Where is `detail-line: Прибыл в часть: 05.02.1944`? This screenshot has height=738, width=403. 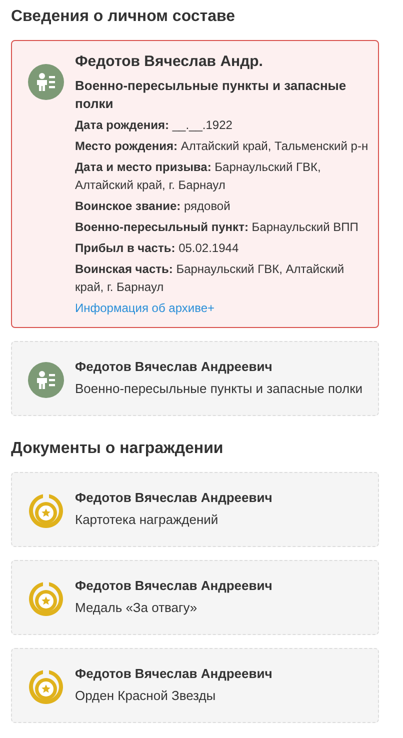 detail-line: Прибыл в часть: 05.02.1944 is located at coordinates (157, 248).